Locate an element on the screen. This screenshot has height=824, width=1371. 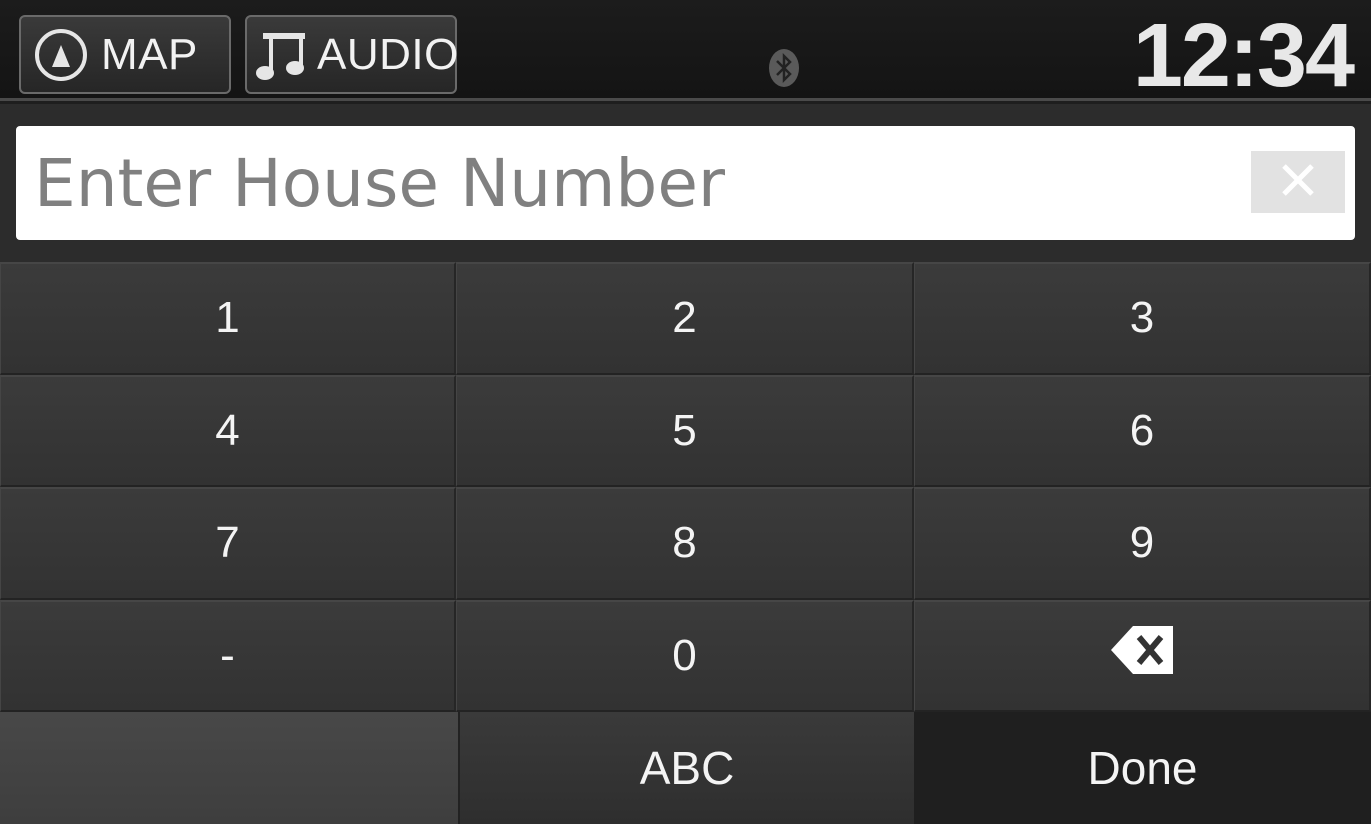
map-button: MAP is located at coordinates (125, 54).